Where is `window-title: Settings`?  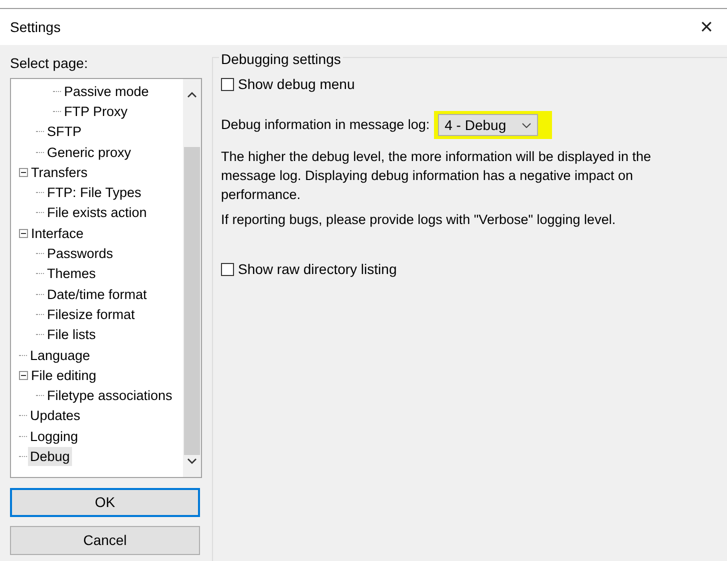
window-title: Settings is located at coordinates (35, 27).